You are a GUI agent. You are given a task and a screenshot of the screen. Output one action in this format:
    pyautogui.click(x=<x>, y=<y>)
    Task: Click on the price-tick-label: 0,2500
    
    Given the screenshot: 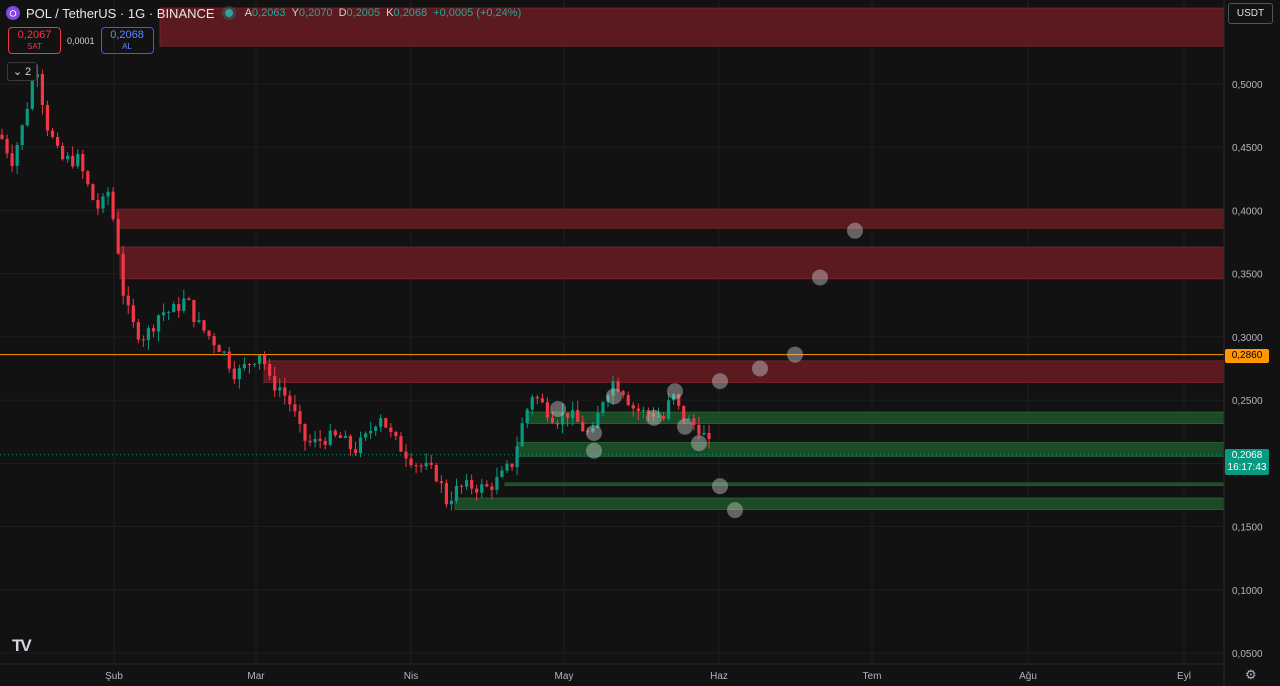 What is the action you would take?
    pyautogui.click(x=1247, y=401)
    